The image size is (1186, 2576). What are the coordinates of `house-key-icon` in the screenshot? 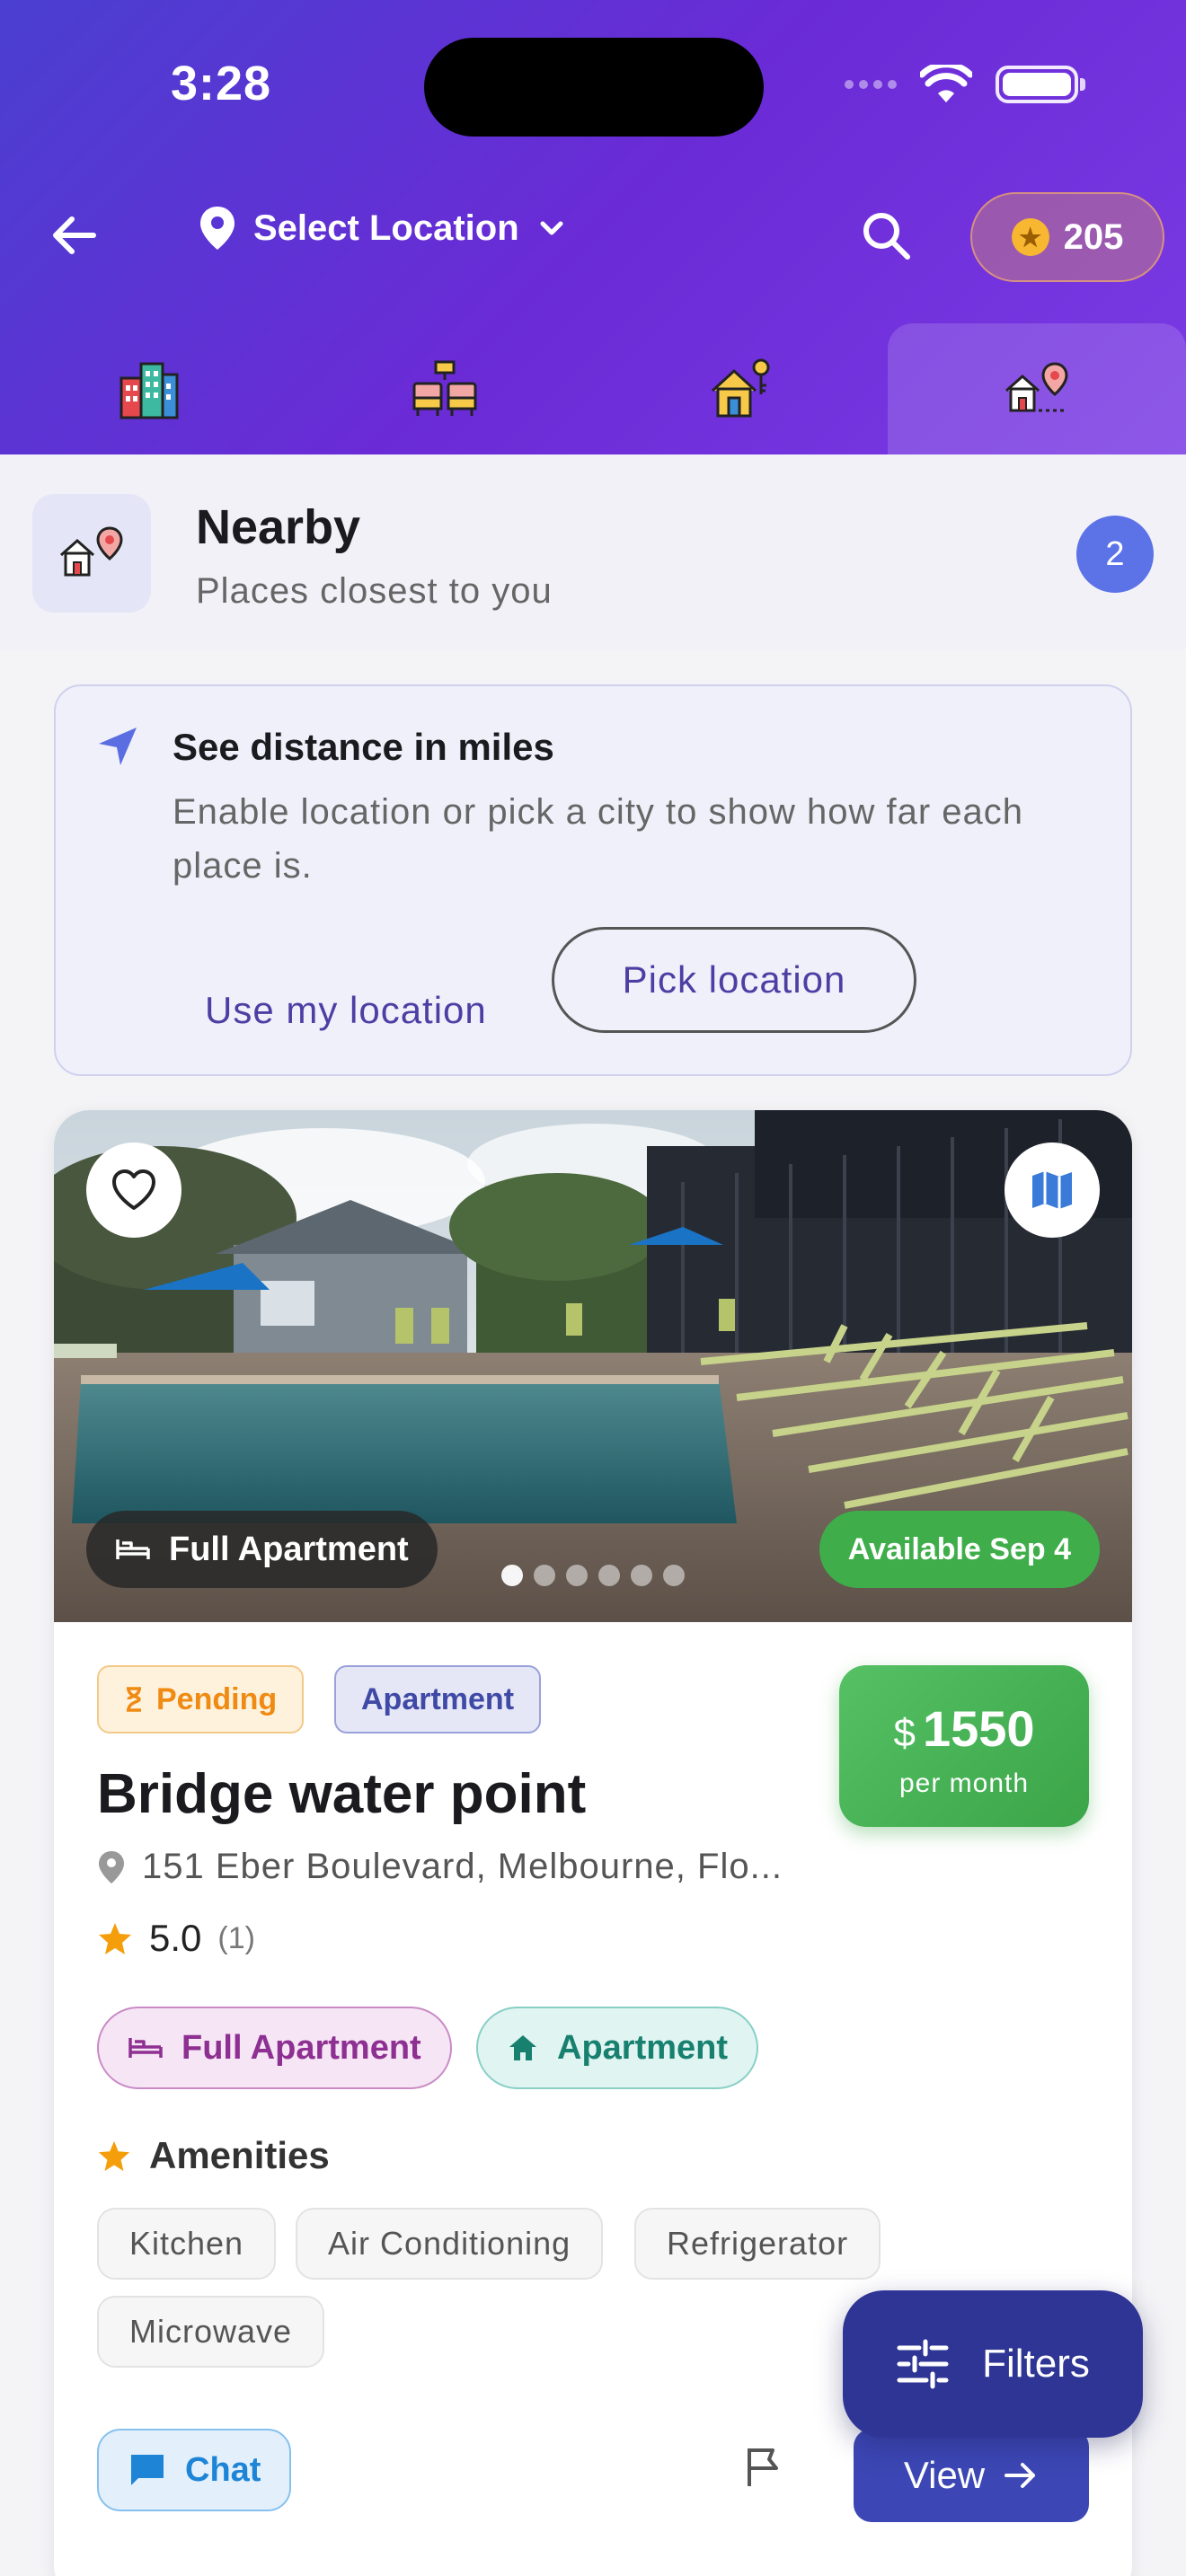 It's located at (740, 388).